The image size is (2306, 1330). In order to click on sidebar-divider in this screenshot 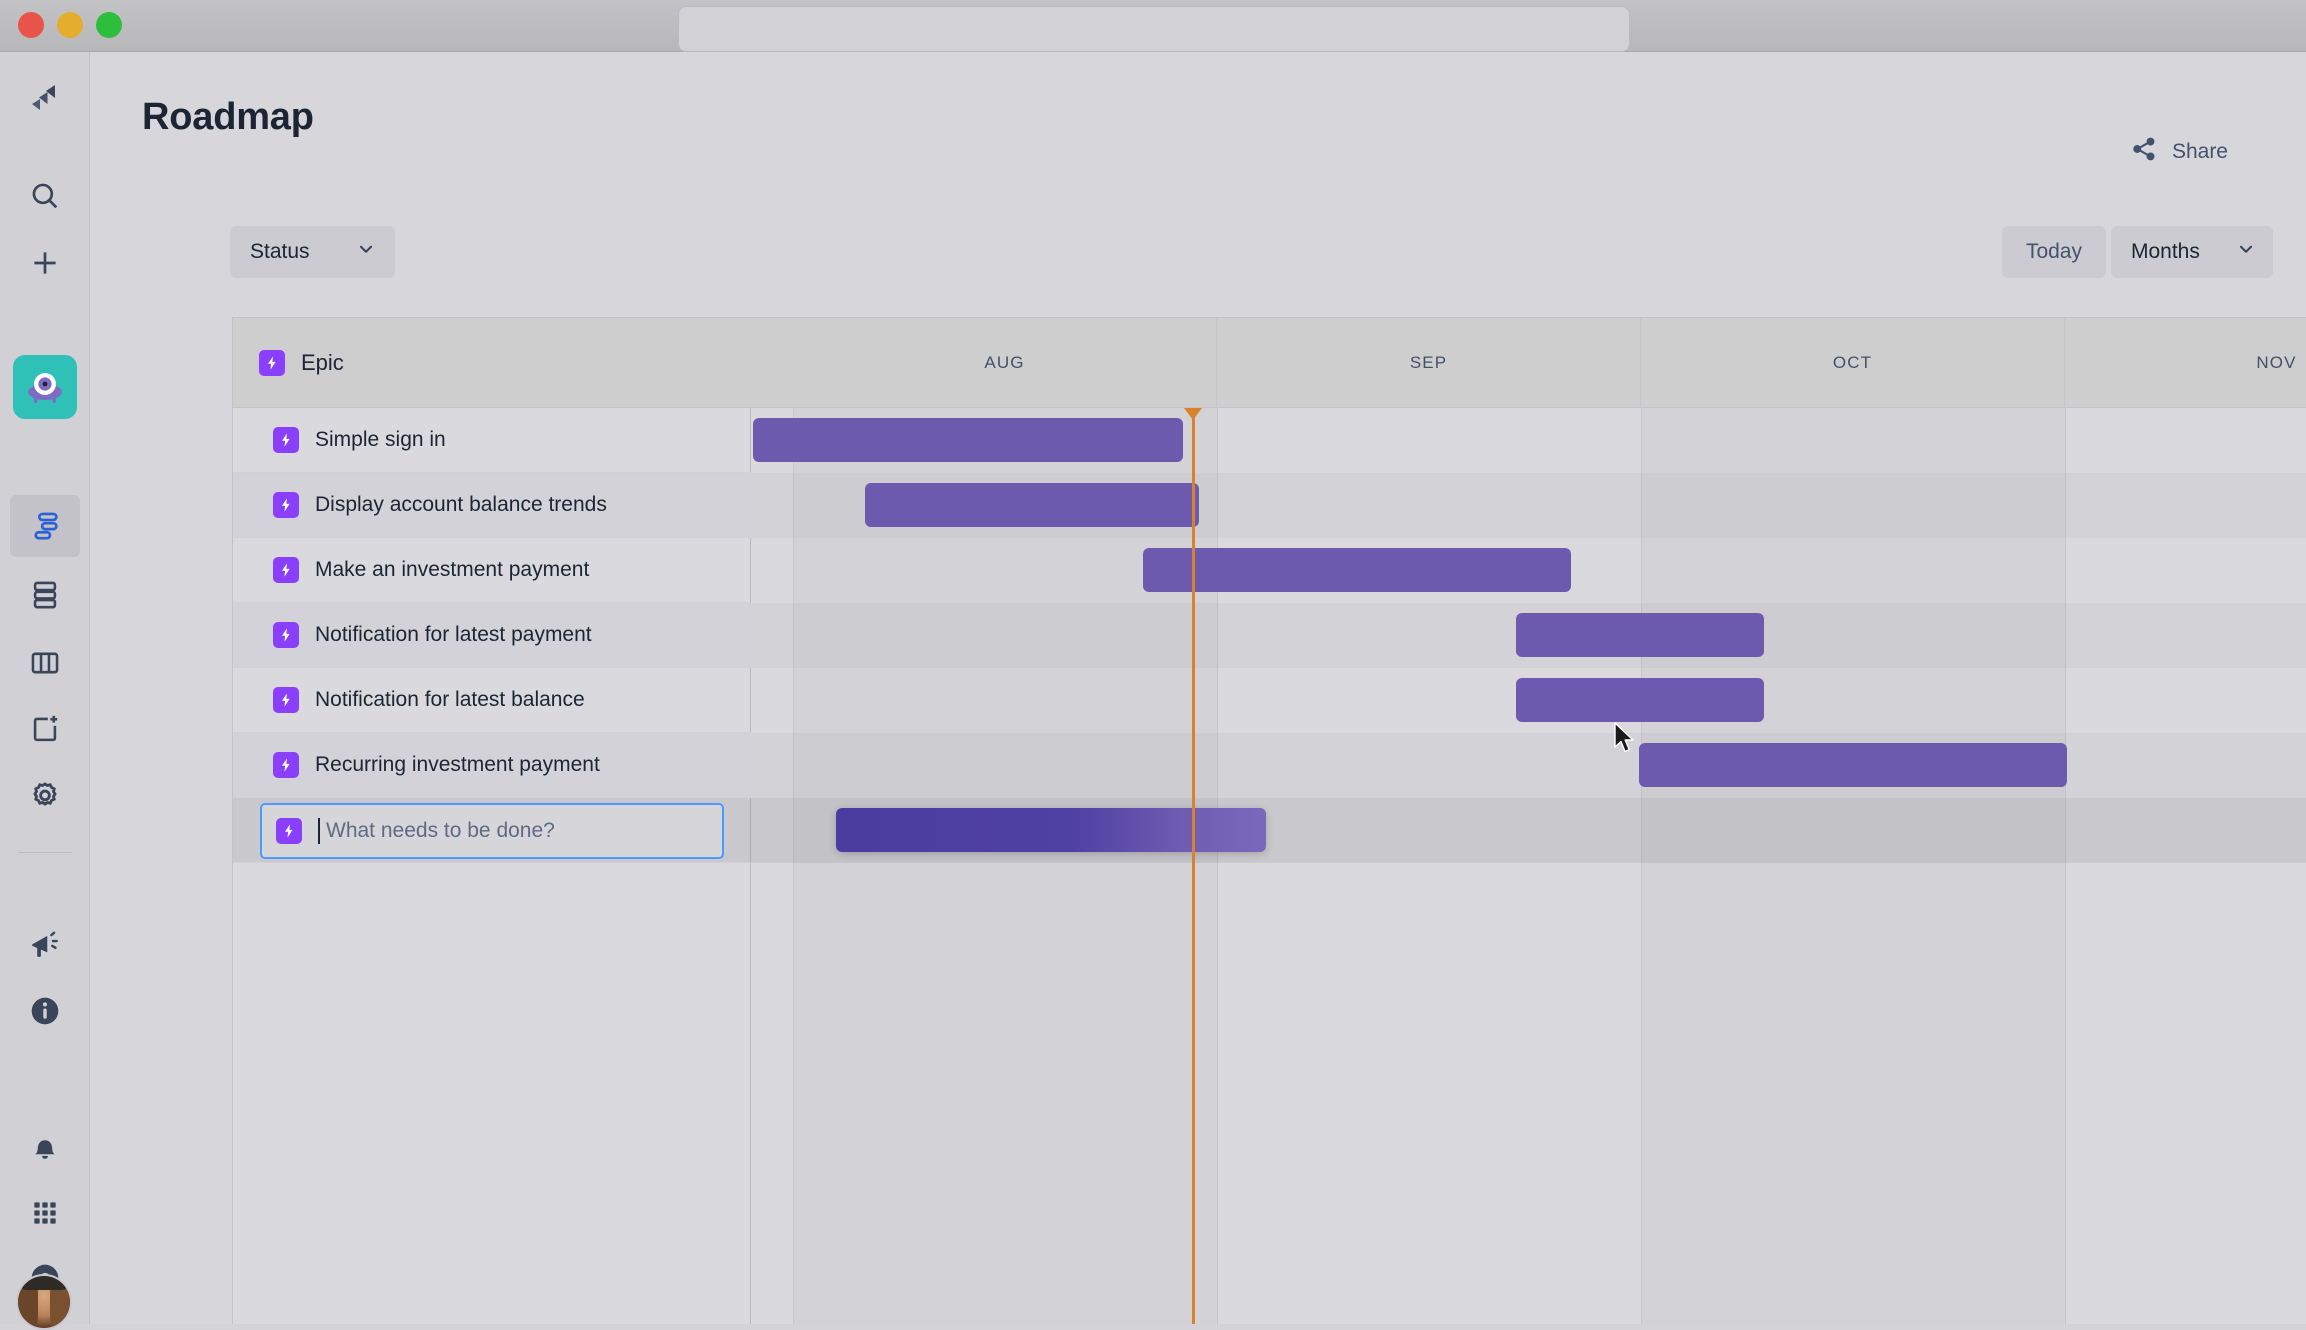, I will do `click(45, 852)`.